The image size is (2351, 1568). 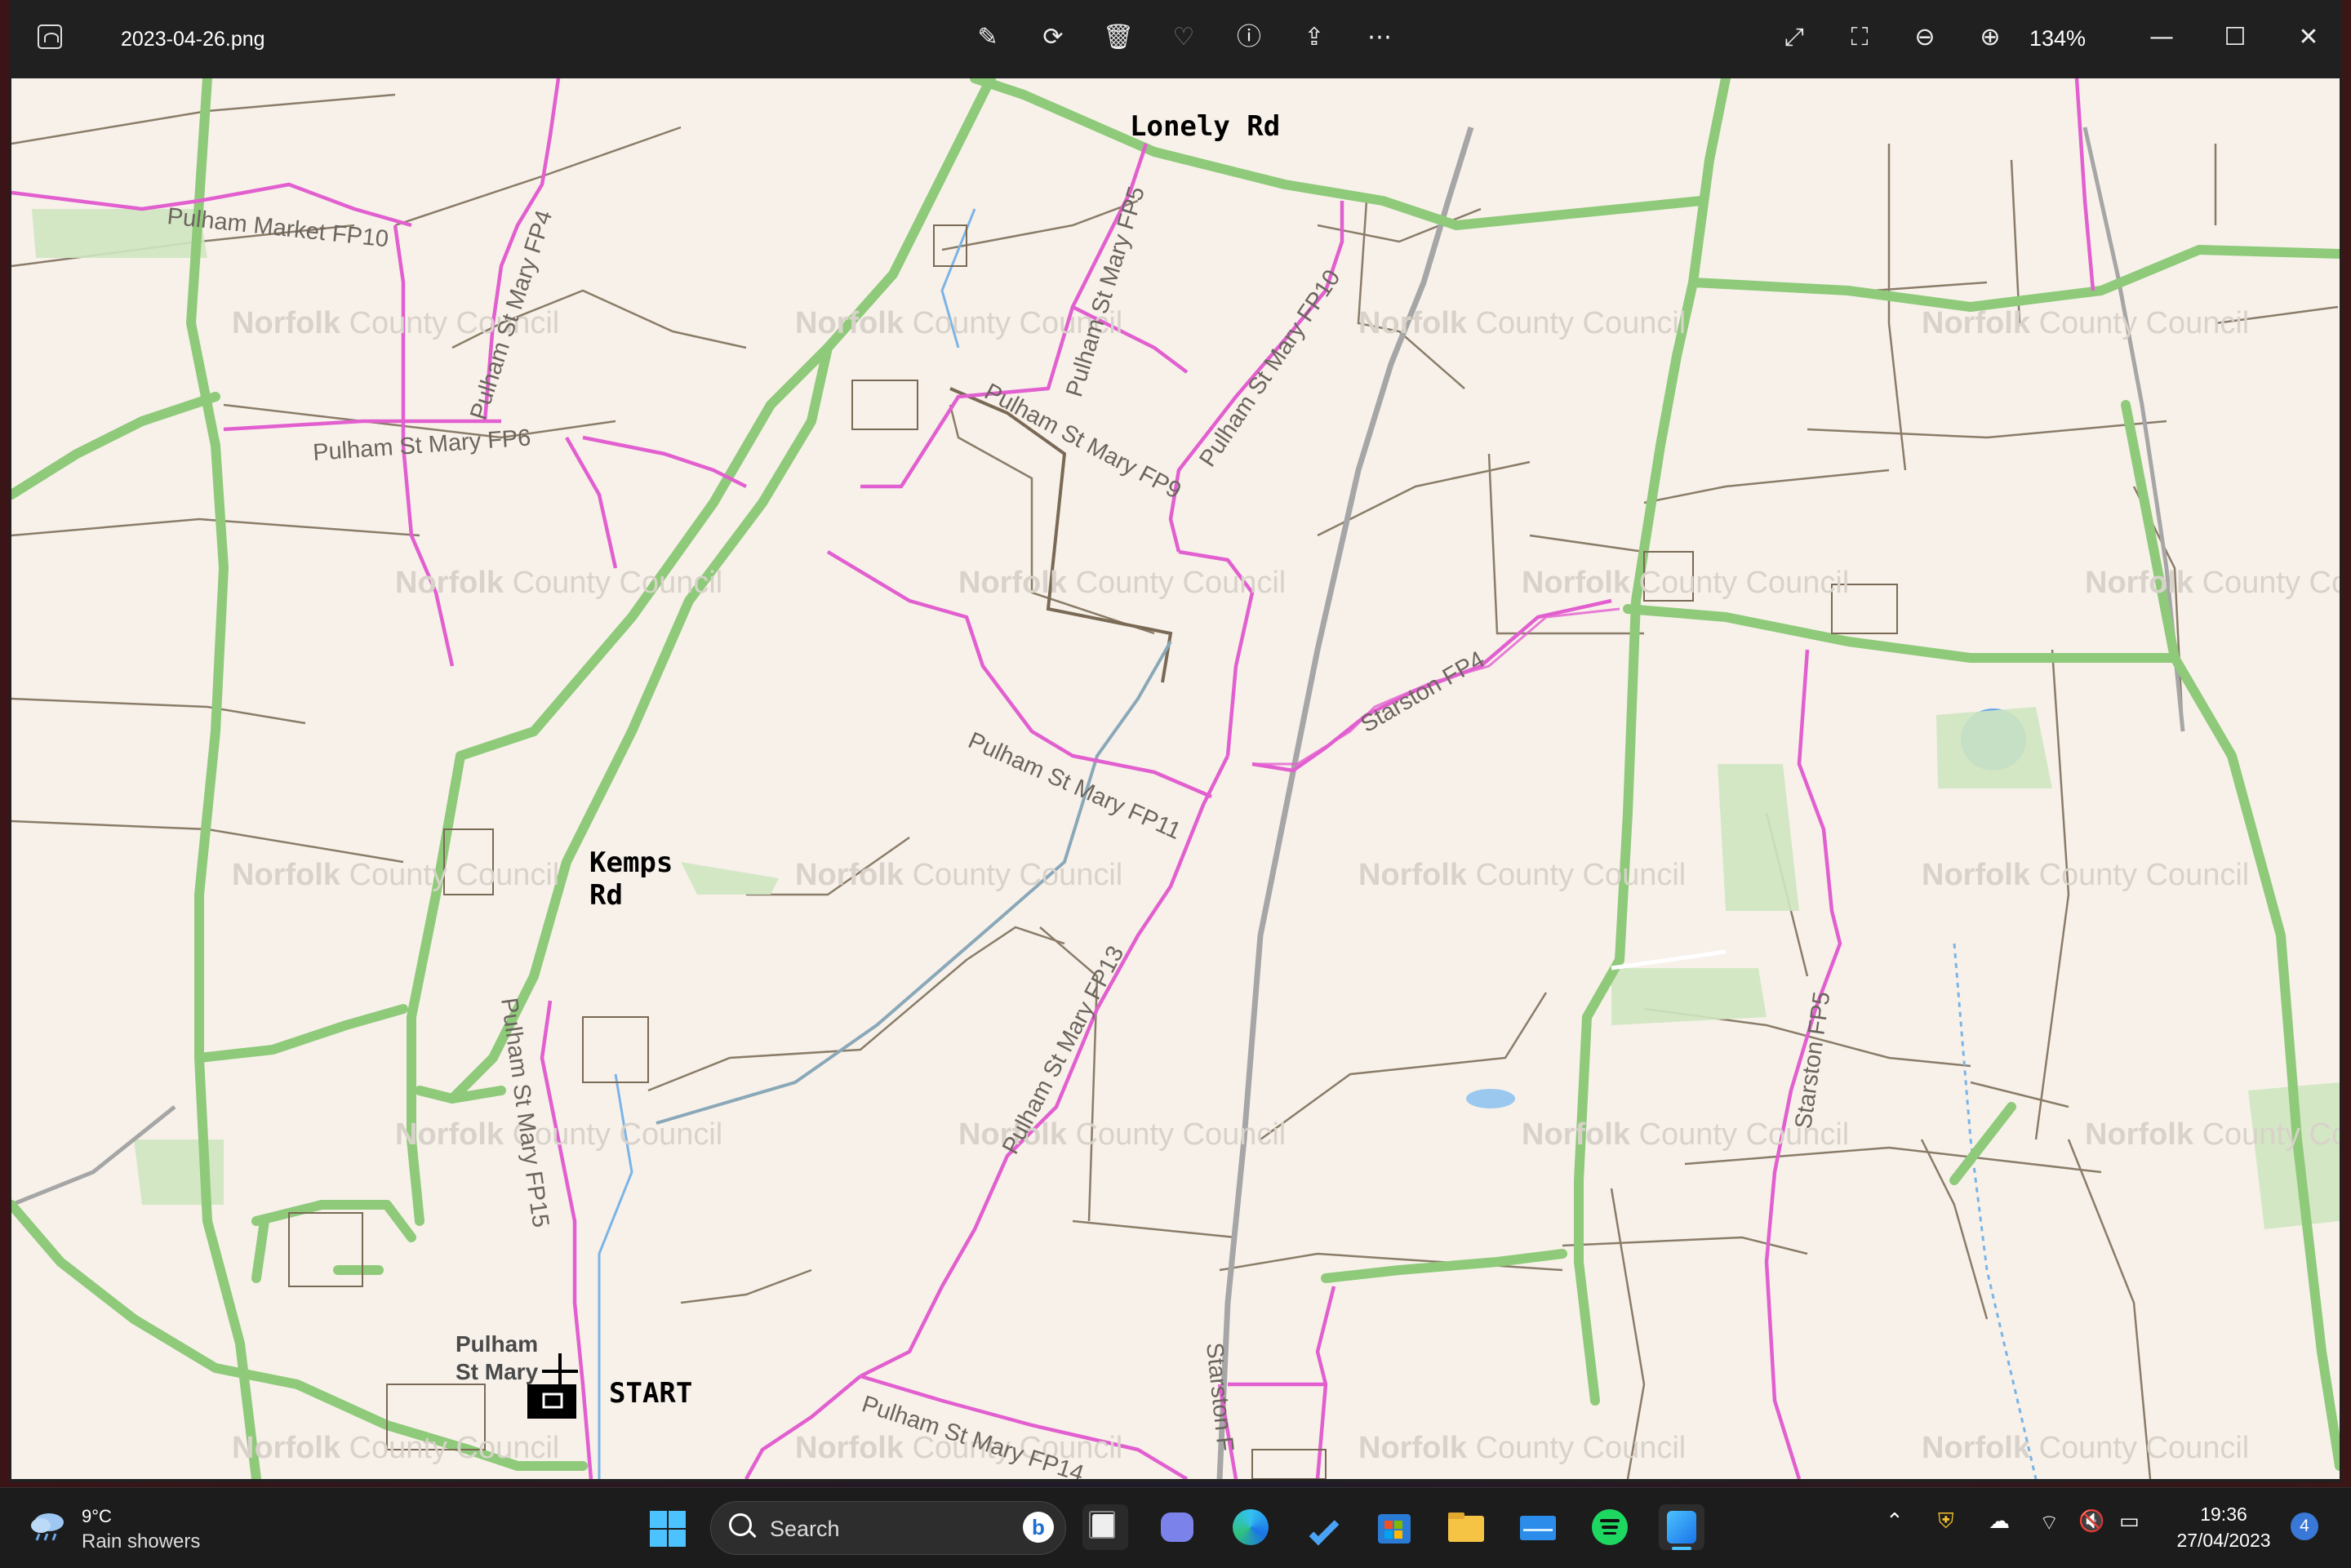 I want to click on fullscreen-icon: ⤢, so click(x=1794, y=38).